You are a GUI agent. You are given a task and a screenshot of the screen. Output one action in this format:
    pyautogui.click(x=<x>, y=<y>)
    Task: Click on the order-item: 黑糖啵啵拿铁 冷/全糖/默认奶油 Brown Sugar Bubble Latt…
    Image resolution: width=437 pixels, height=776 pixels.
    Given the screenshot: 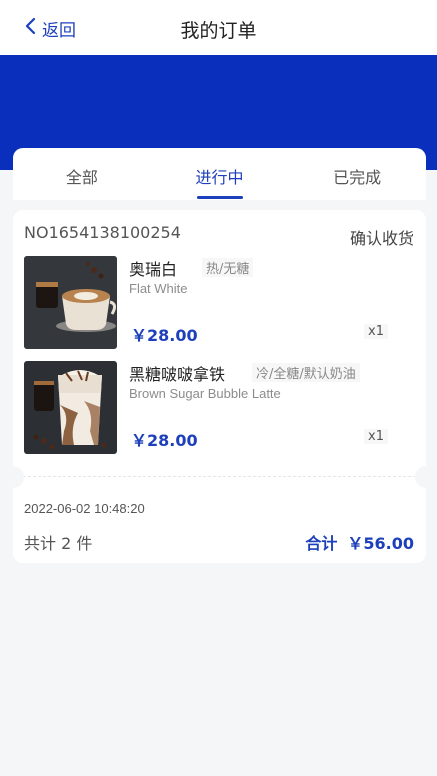 What is the action you would take?
    pyautogui.click(x=220, y=407)
    